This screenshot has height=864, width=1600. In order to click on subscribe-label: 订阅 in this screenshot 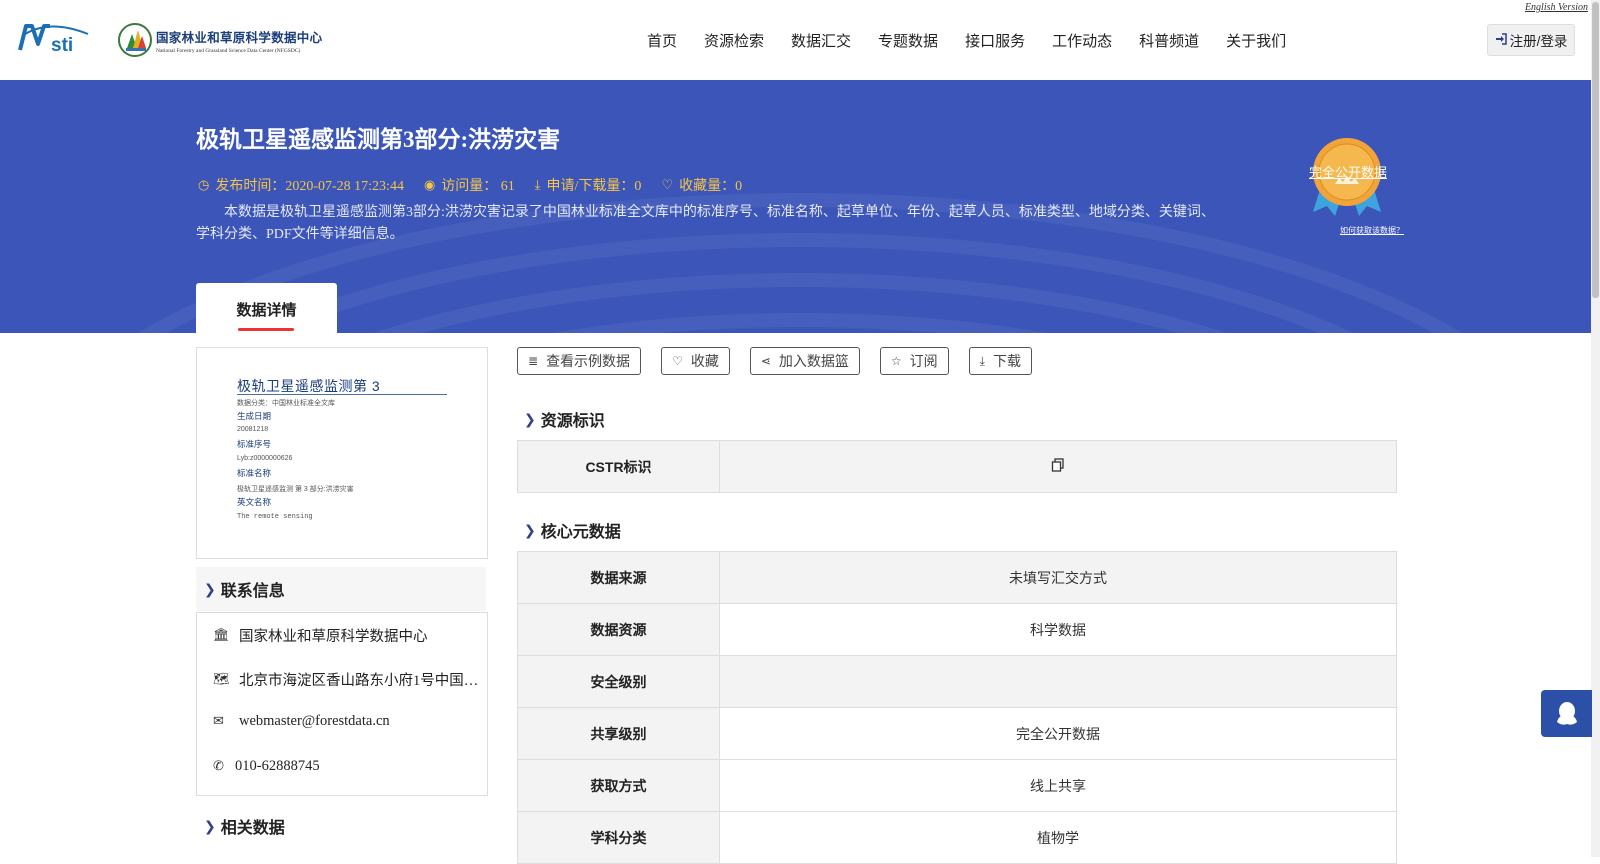, I will do `click(923, 361)`.